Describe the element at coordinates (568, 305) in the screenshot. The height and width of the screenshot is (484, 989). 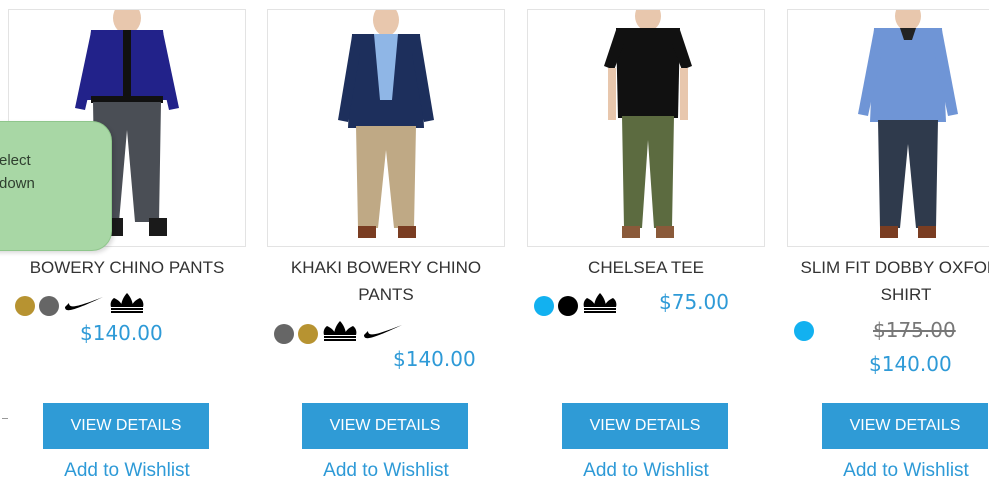
I see `swatch-black` at that location.